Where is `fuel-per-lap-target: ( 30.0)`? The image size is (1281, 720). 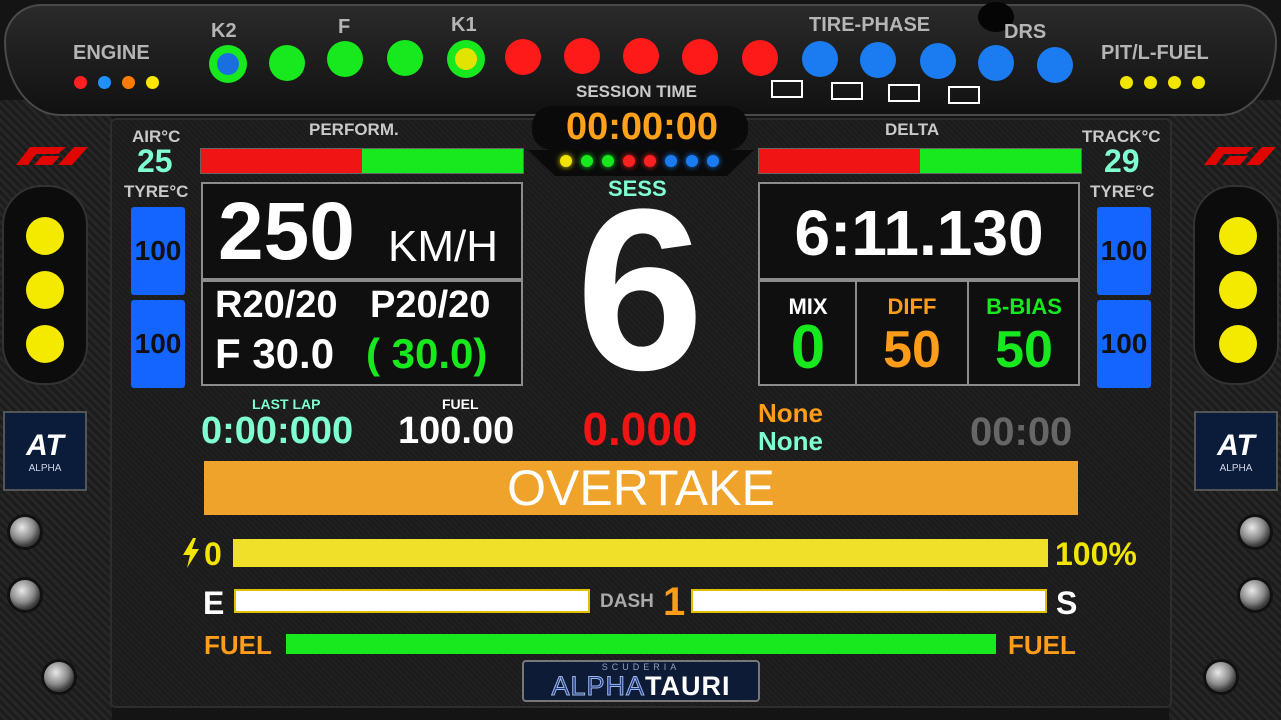 fuel-per-lap-target: ( 30.0) is located at coordinates (427, 353).